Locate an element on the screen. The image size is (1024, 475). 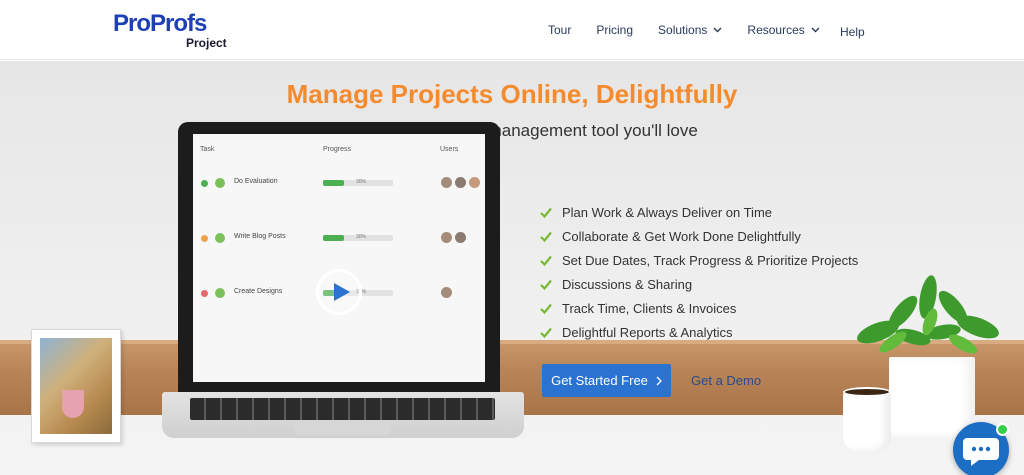
feature-text: Plan Work & Always Deliver on Time is located at coordinates (667, 212).